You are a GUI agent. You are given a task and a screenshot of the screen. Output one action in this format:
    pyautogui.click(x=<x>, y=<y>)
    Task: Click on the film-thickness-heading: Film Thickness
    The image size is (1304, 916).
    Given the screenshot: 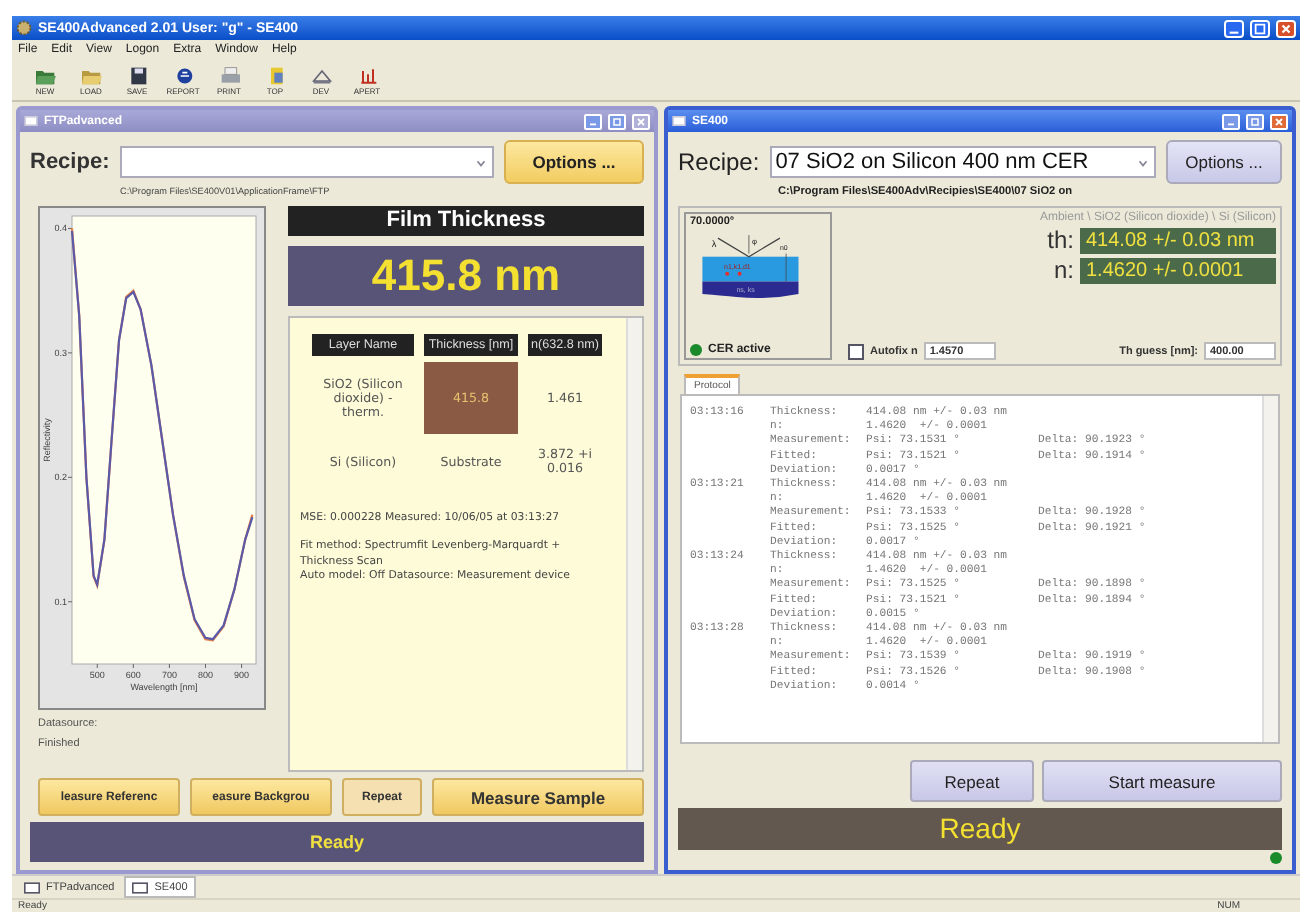 What is the action you would take?
    pyautogui.click(x=466, y=221)
    